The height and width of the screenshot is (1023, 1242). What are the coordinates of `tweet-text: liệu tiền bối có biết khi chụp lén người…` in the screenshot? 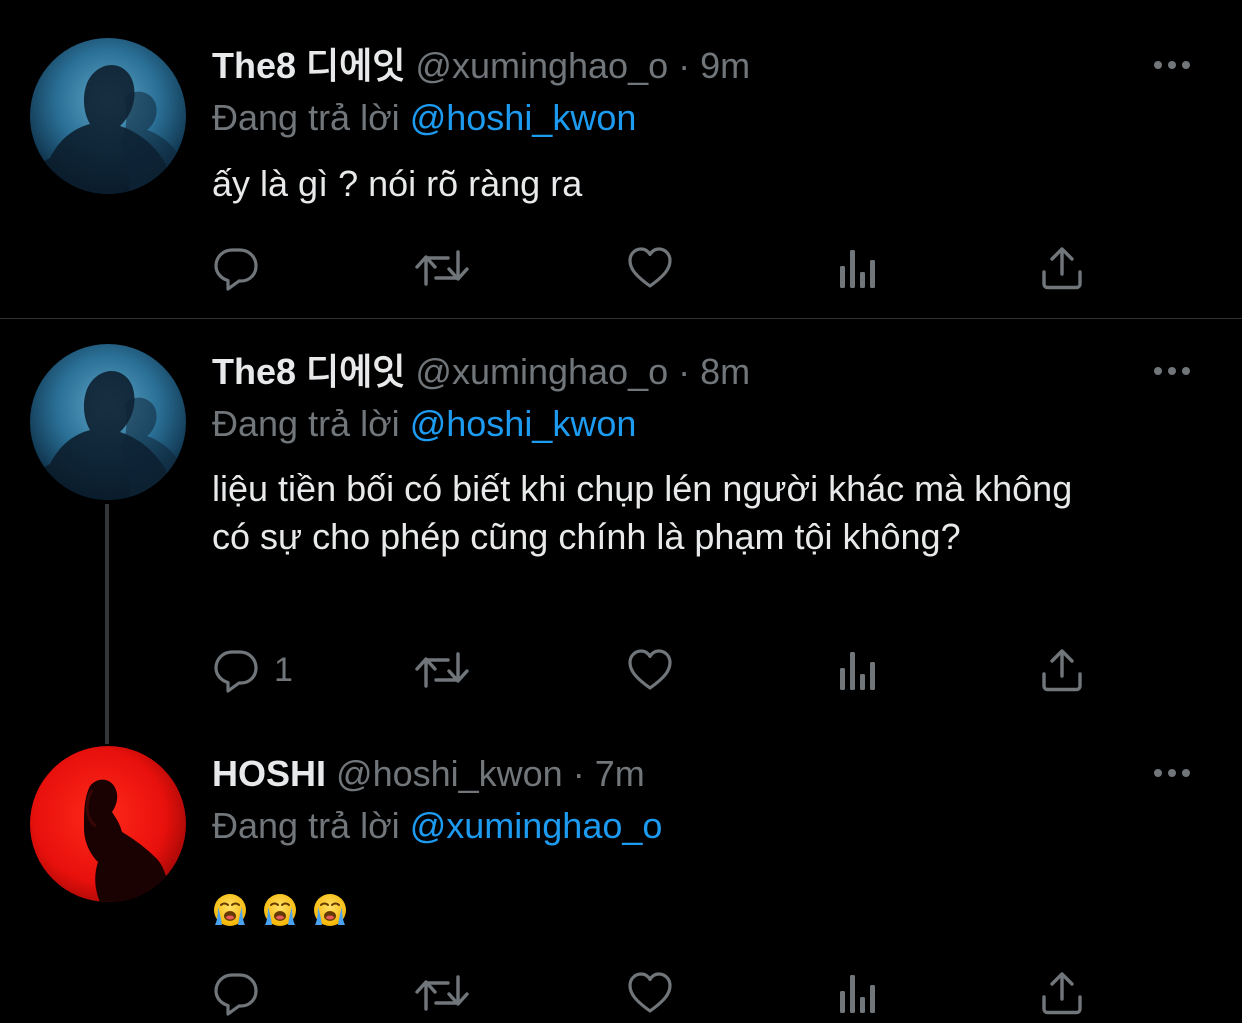 It's located at (642, 512).